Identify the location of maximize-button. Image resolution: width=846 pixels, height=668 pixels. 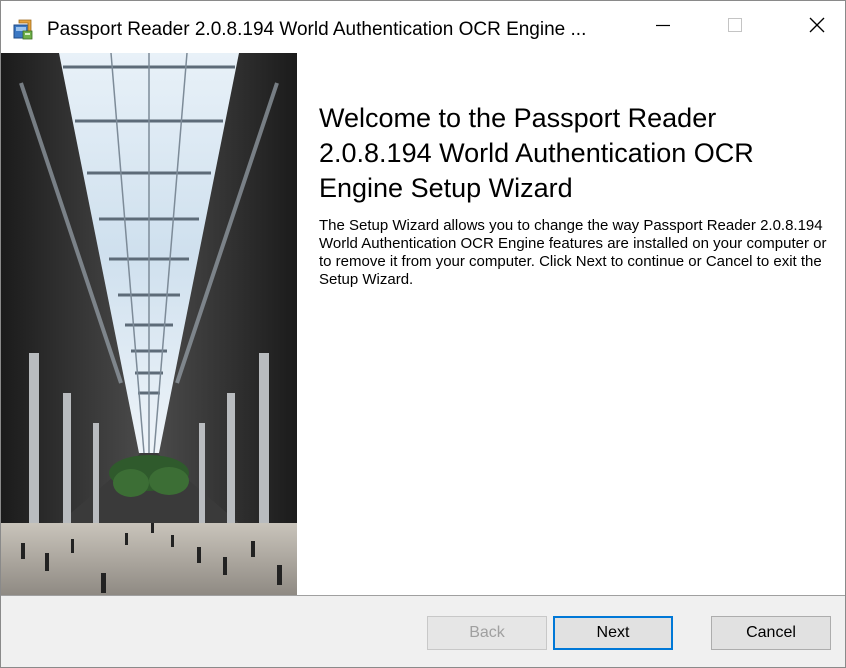
(735, 27).